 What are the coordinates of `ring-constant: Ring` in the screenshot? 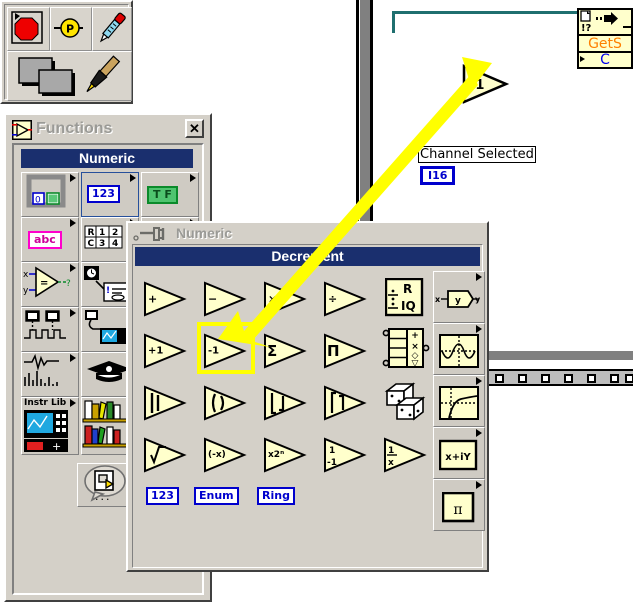 It's located at (276, 496).